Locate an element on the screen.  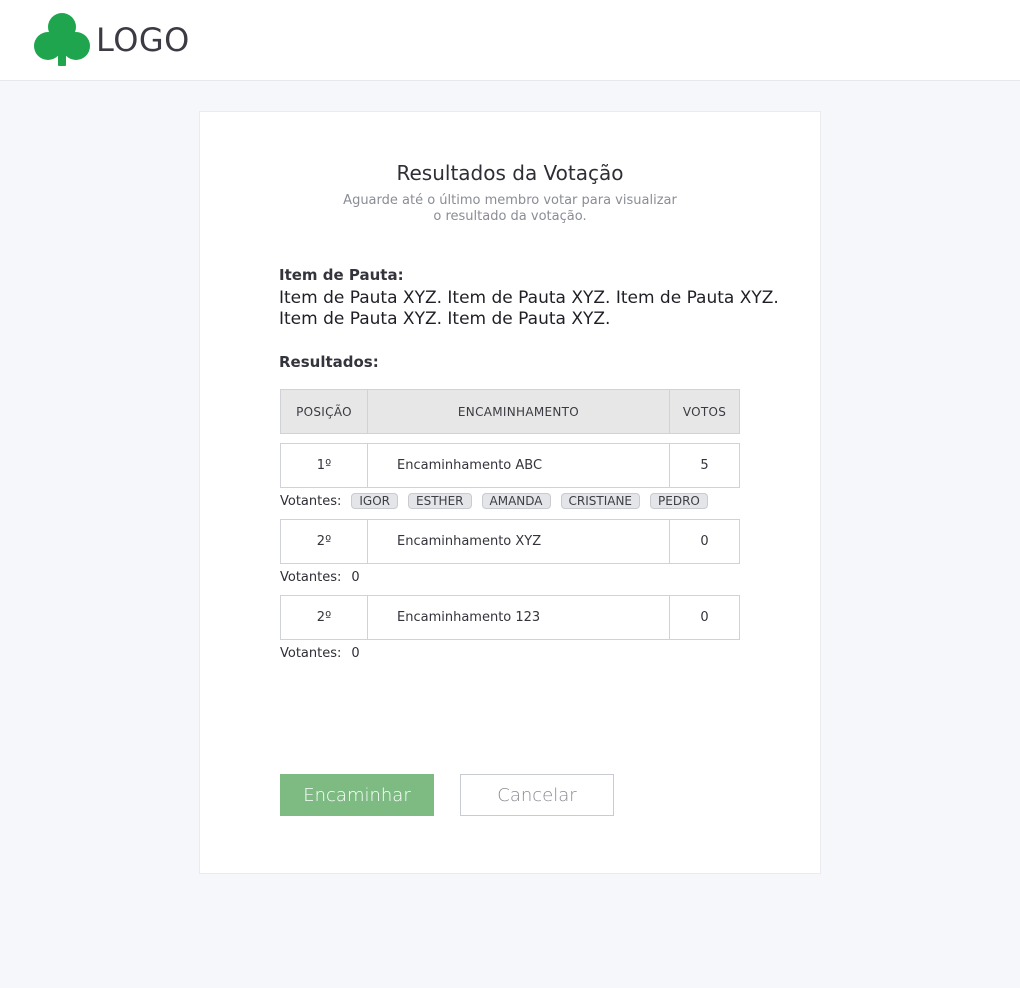
table-header: POSIÇÃO ENCAMINHAMENTO VOTOS is located at coordinates (510, 411).